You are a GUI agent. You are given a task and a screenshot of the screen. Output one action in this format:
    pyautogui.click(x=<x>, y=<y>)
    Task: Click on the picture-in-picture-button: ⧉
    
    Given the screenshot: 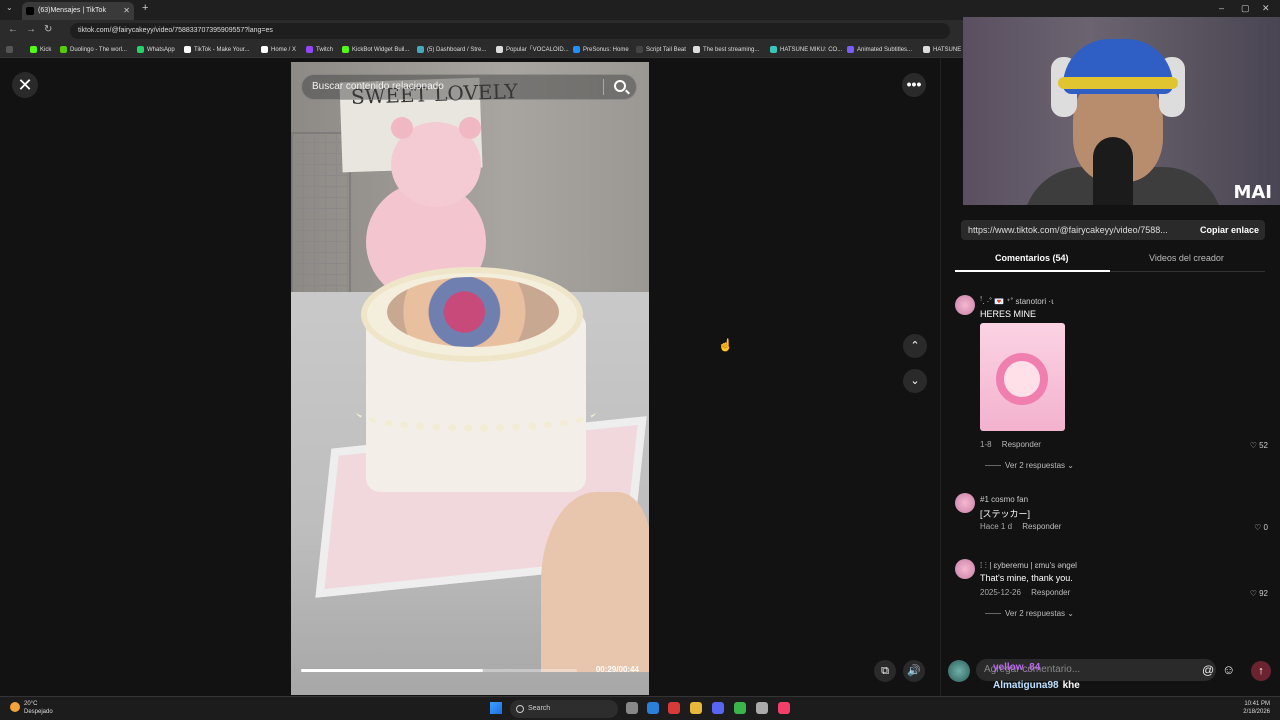 What is the action you would take?
    pyautogui.click(x=885, y=671)
    